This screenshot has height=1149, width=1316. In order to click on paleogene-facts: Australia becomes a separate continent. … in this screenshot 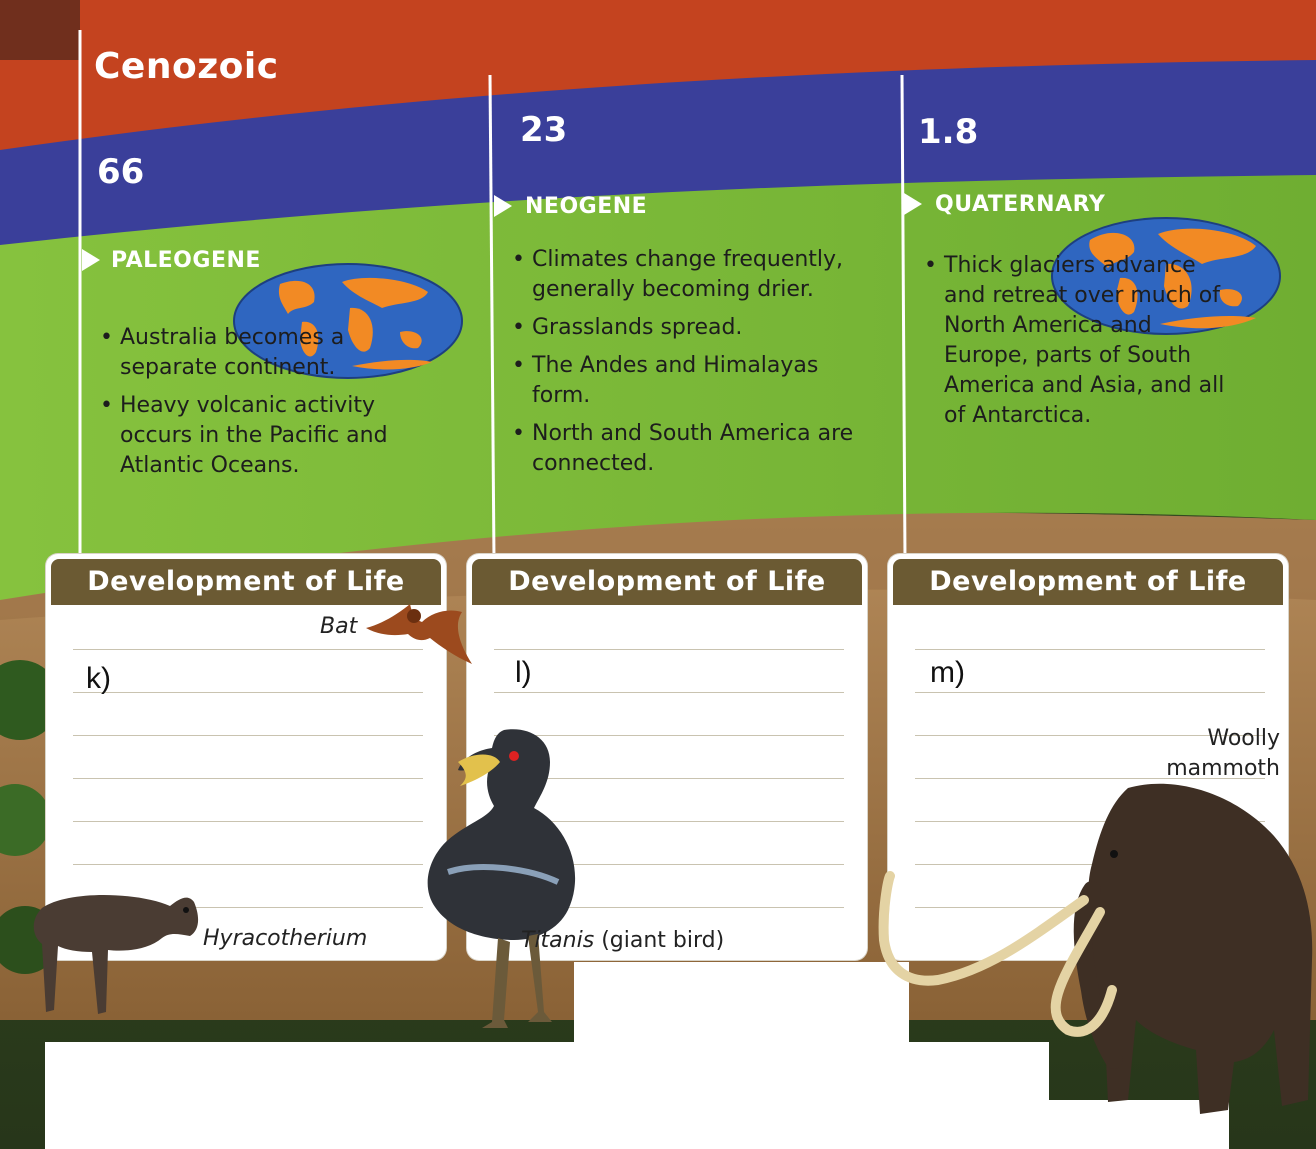, I will do `click(268, 406)`.